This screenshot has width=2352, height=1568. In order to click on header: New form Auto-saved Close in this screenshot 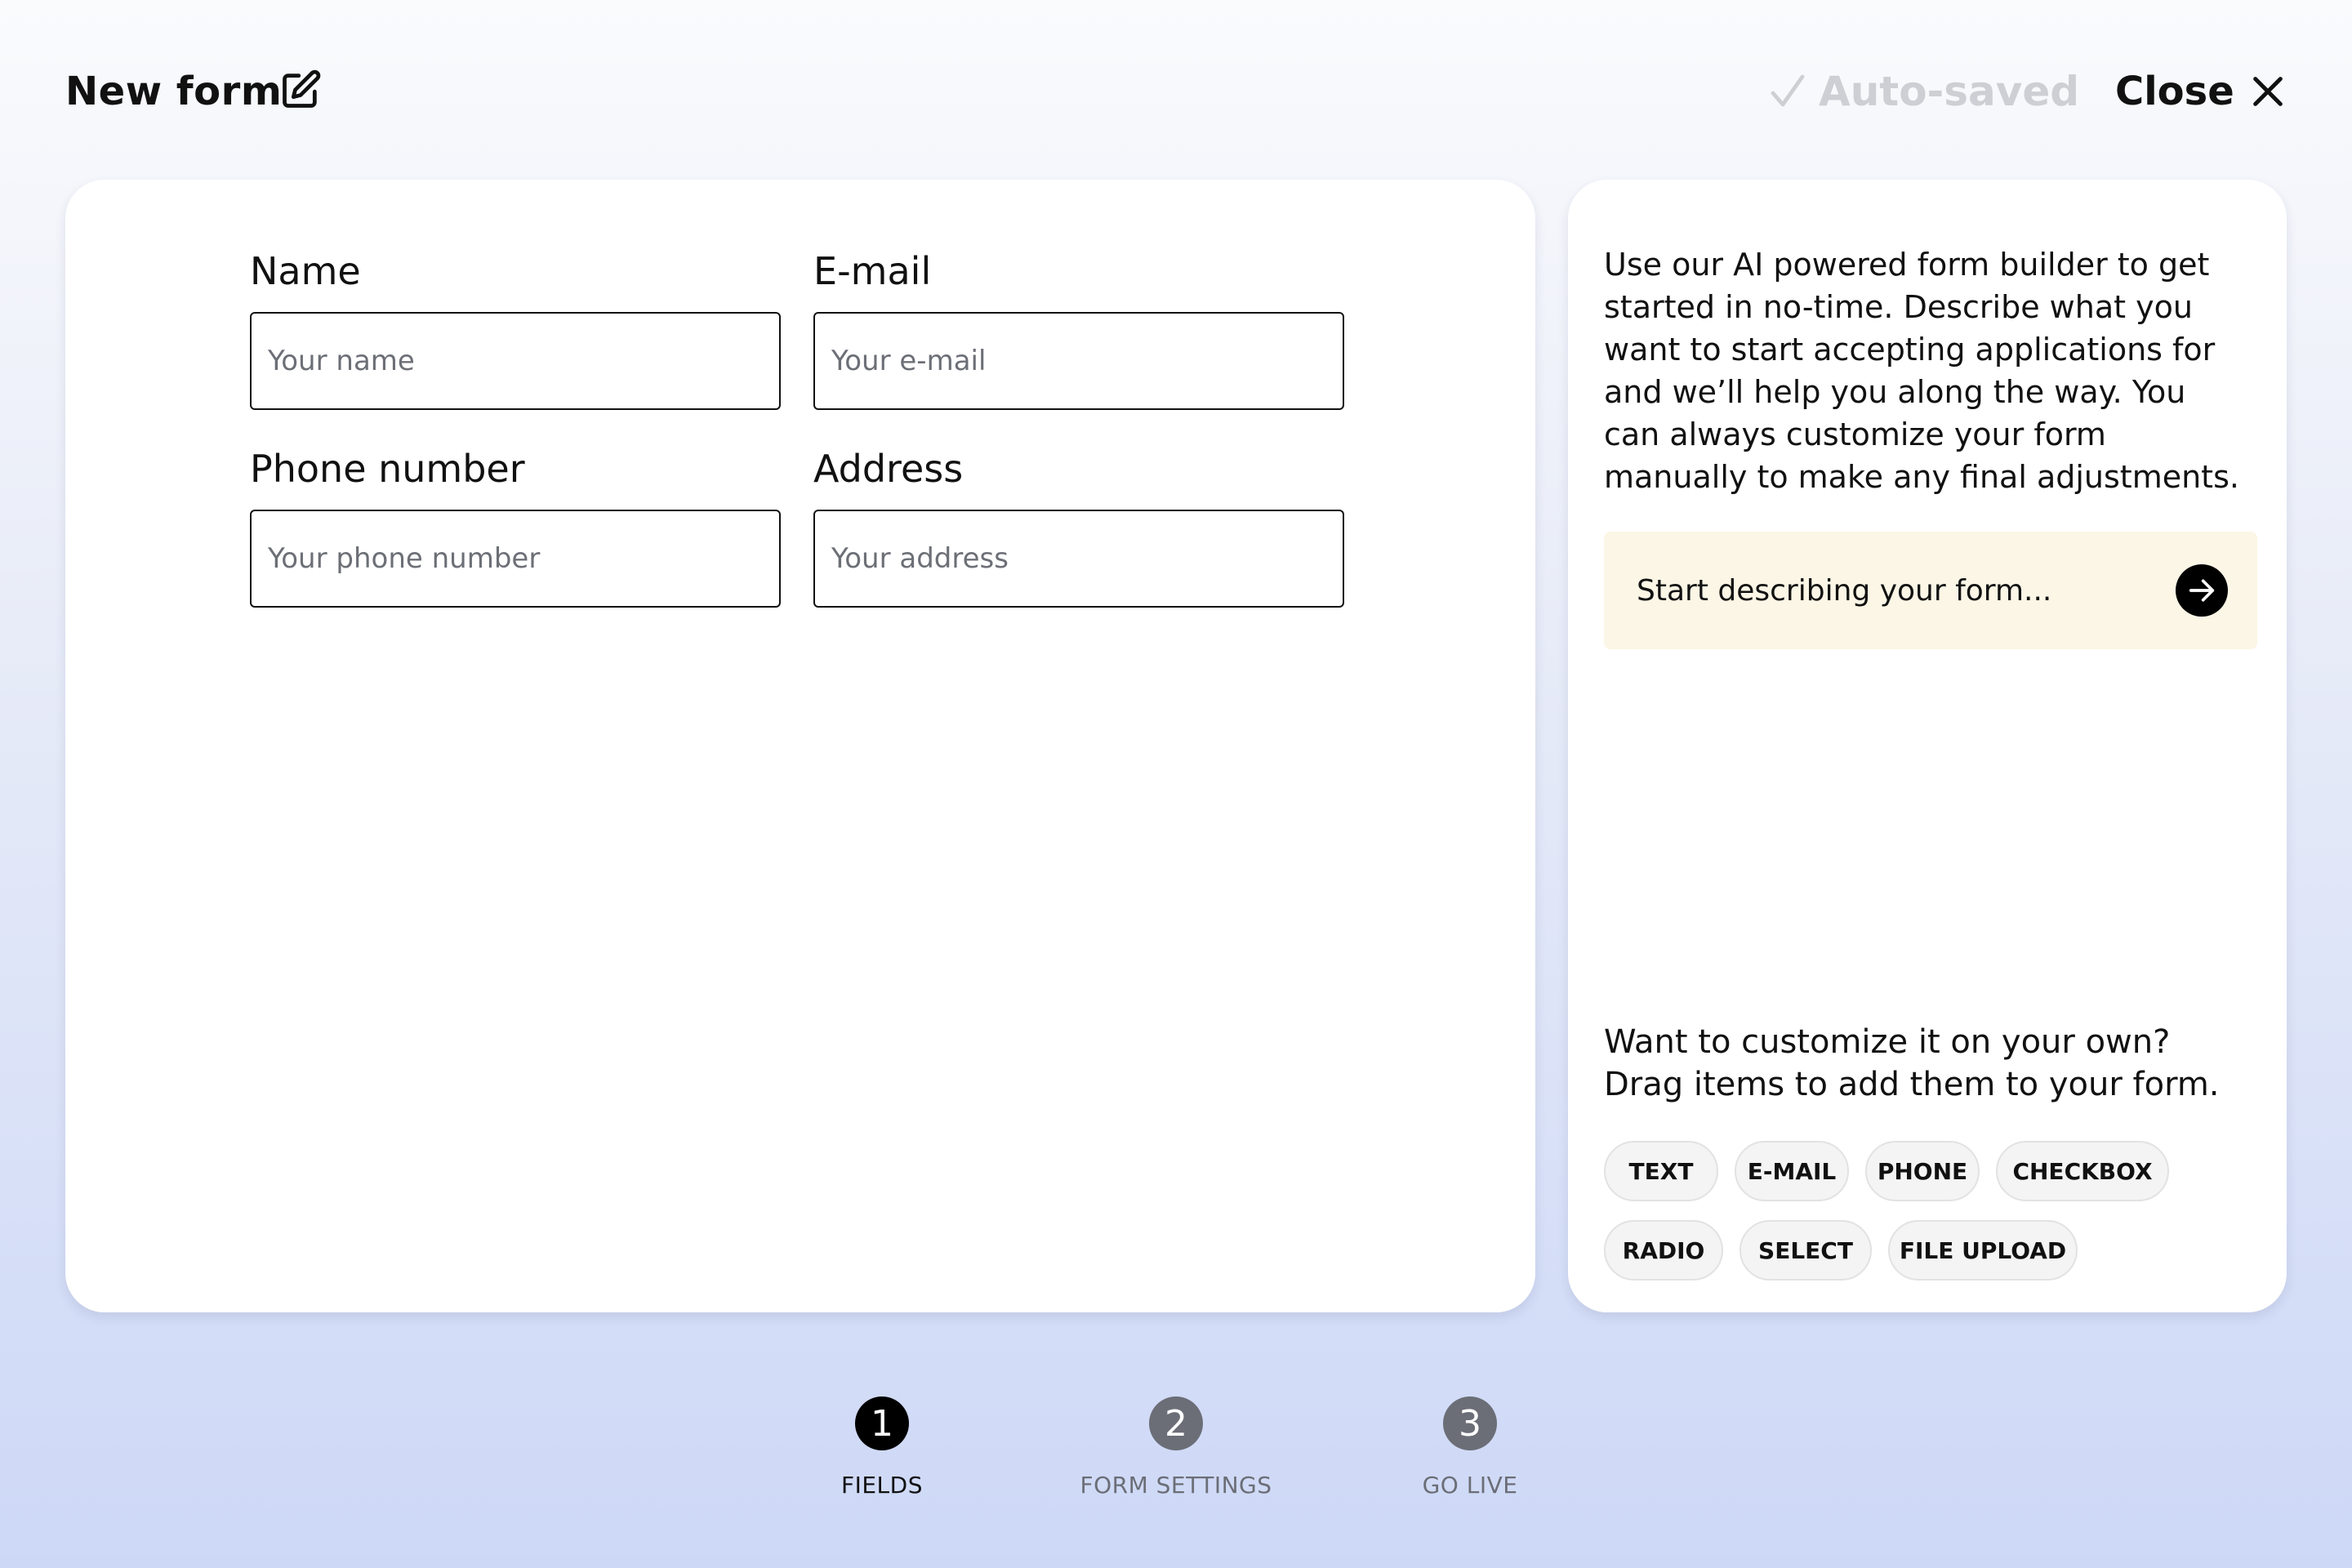, I will do `click(1176, 90)`.